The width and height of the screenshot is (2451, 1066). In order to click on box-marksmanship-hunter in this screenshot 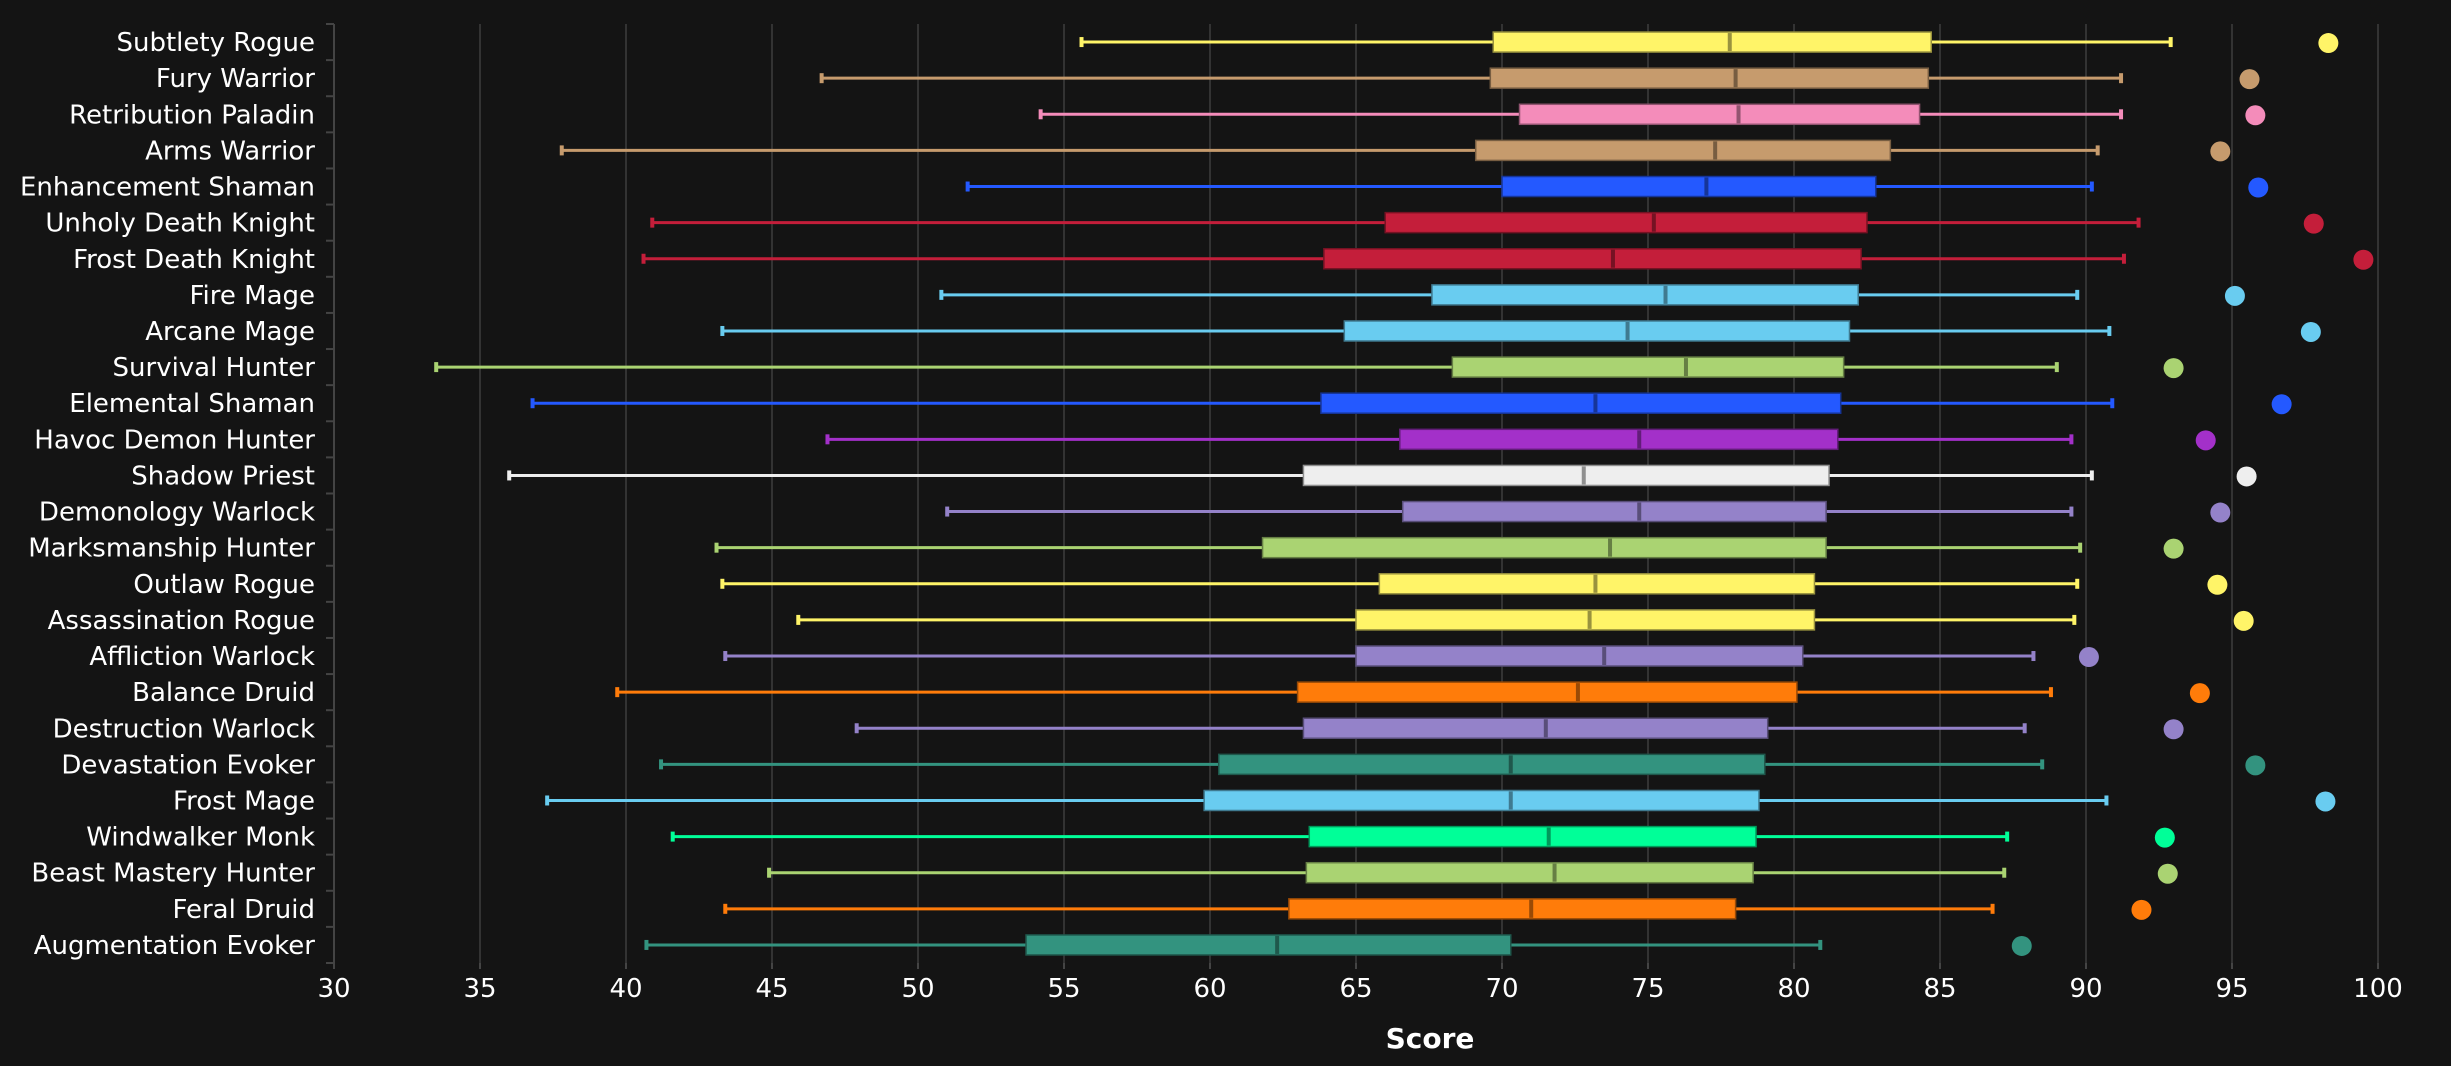, I will do `click(1449, 547)`.